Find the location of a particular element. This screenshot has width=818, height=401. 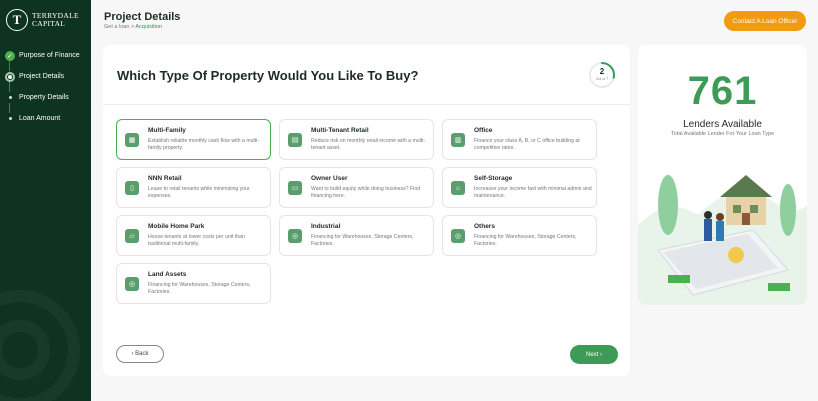

brand-logo: T TERRYDALE CAPITAL is located at coordinates (42, 20).